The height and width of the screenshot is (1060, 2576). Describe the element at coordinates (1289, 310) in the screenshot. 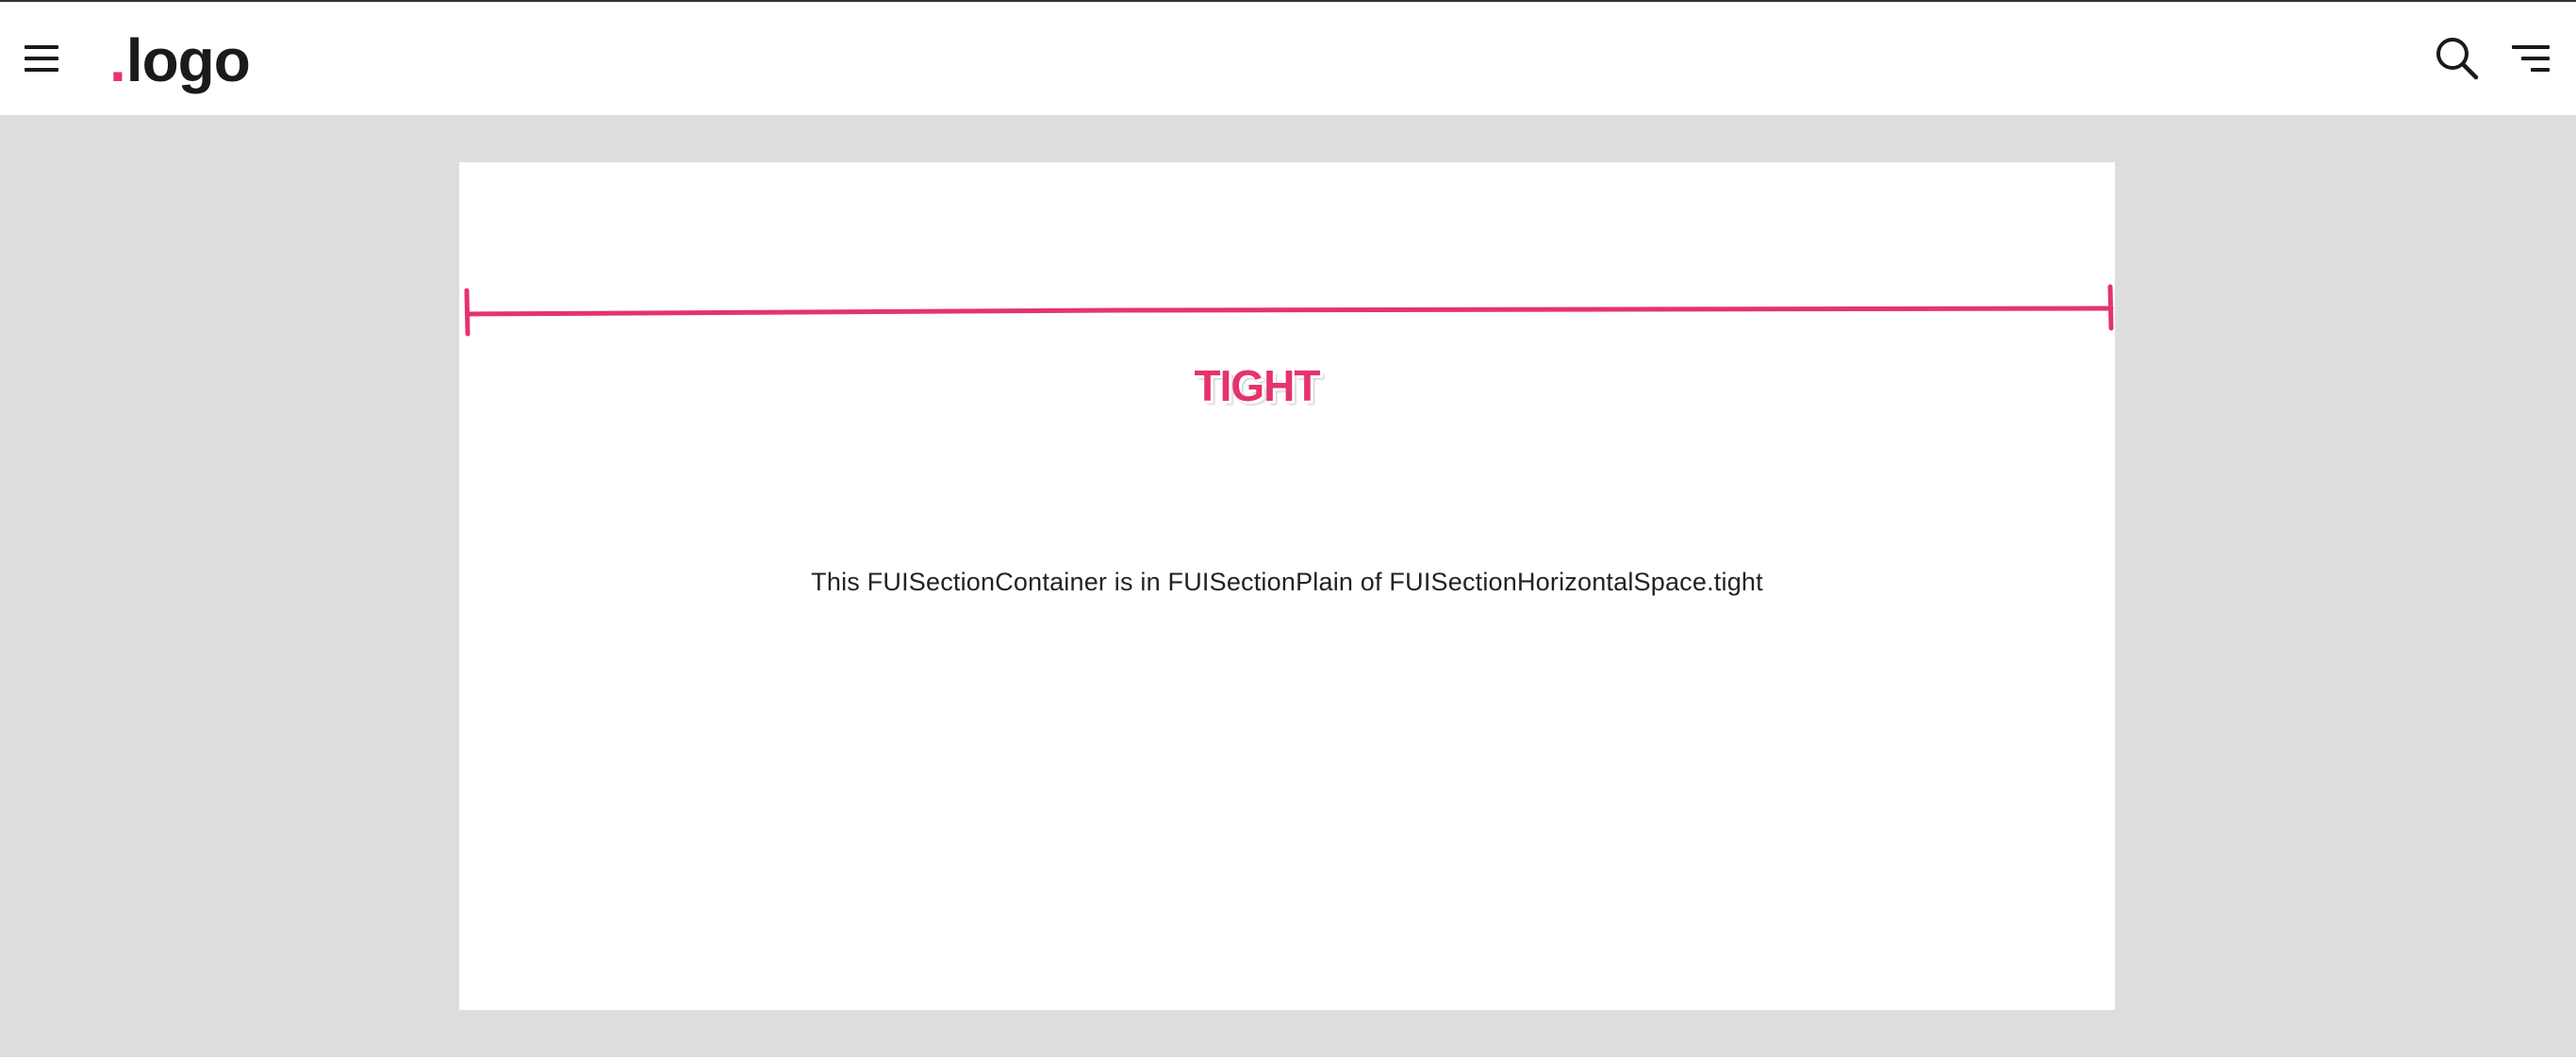

I see `horizontal-space-ruler` at that location.